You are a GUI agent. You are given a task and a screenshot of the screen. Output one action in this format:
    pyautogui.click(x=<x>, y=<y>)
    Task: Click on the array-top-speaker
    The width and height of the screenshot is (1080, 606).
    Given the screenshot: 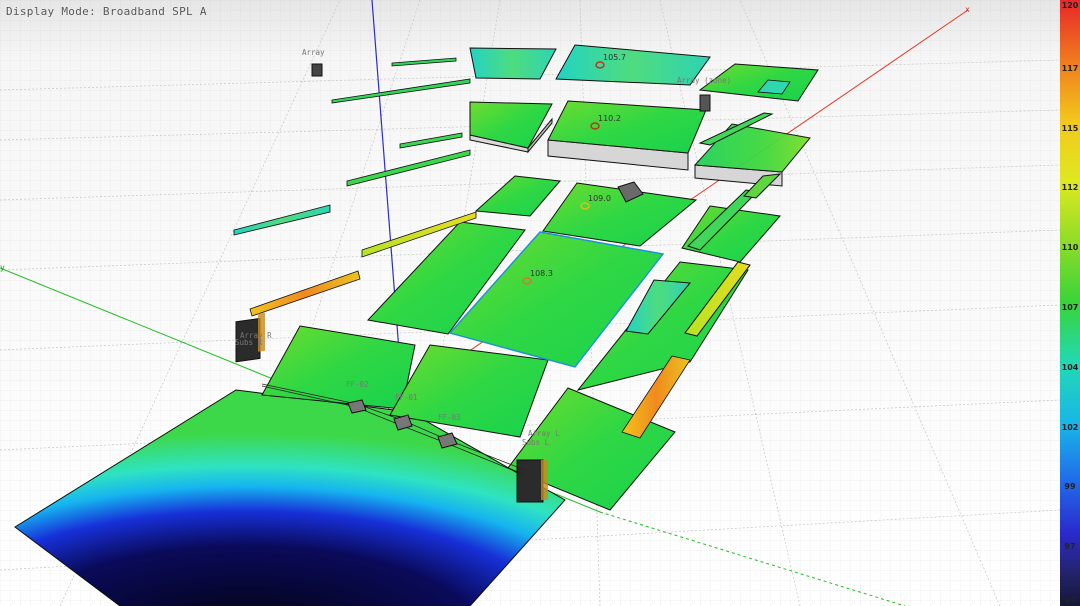 What is the action you would take?
    pyautogui.click(x=317, y=70)
    